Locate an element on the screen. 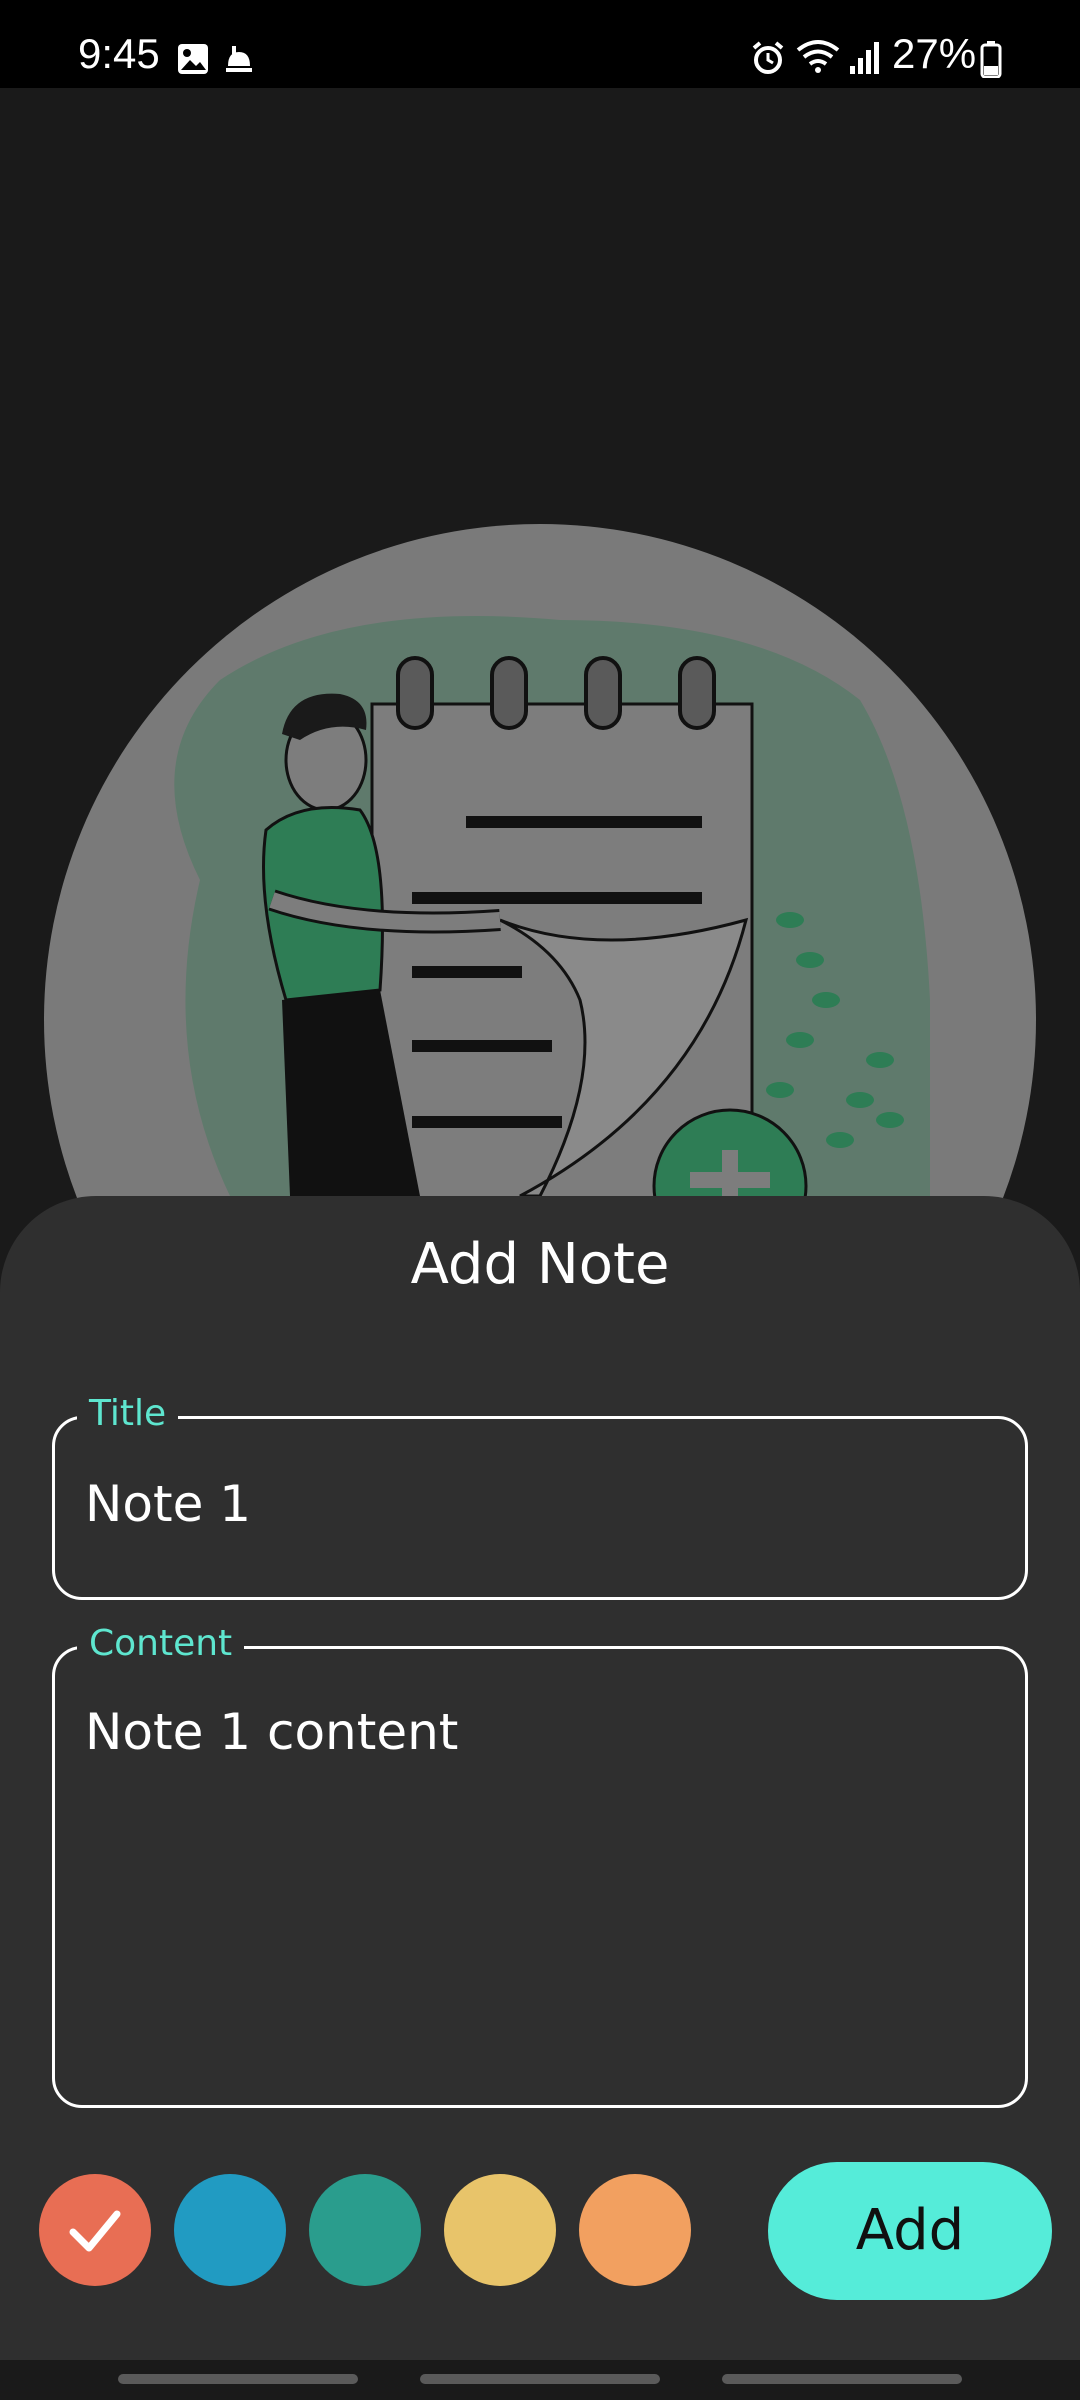  check-icon is located at coordinates (95, 2231).